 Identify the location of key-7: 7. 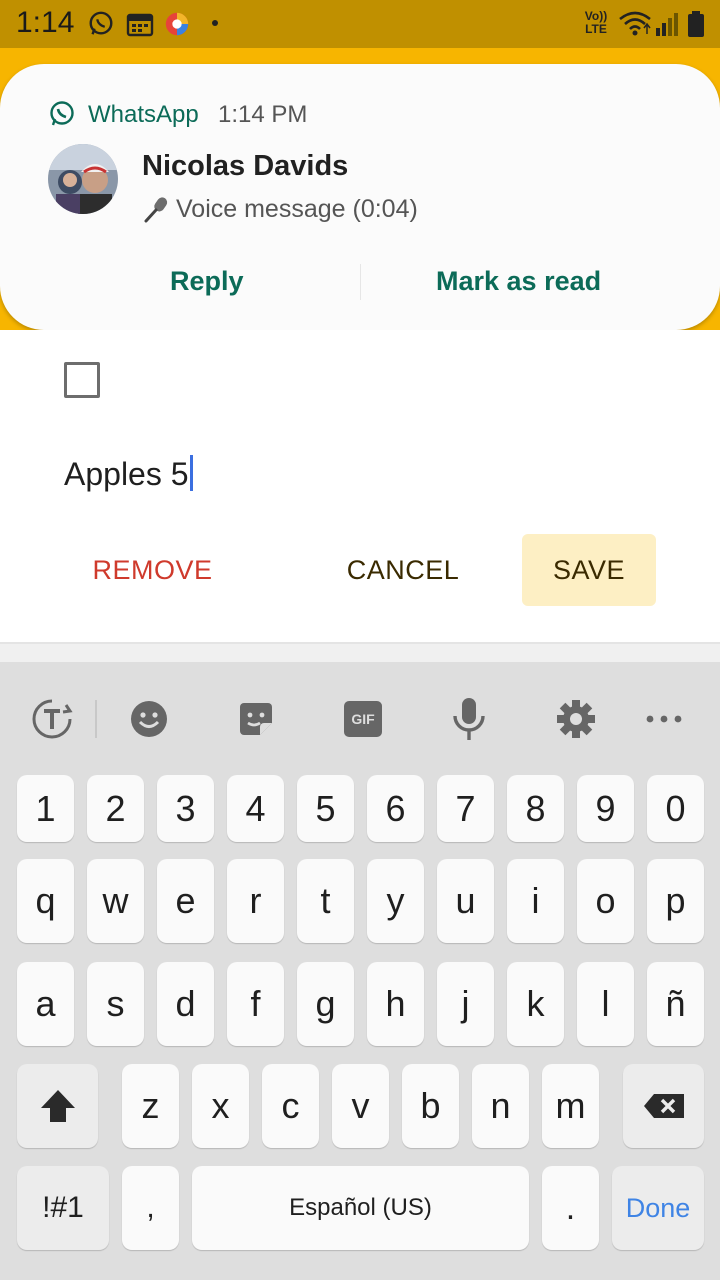
(465, 808).